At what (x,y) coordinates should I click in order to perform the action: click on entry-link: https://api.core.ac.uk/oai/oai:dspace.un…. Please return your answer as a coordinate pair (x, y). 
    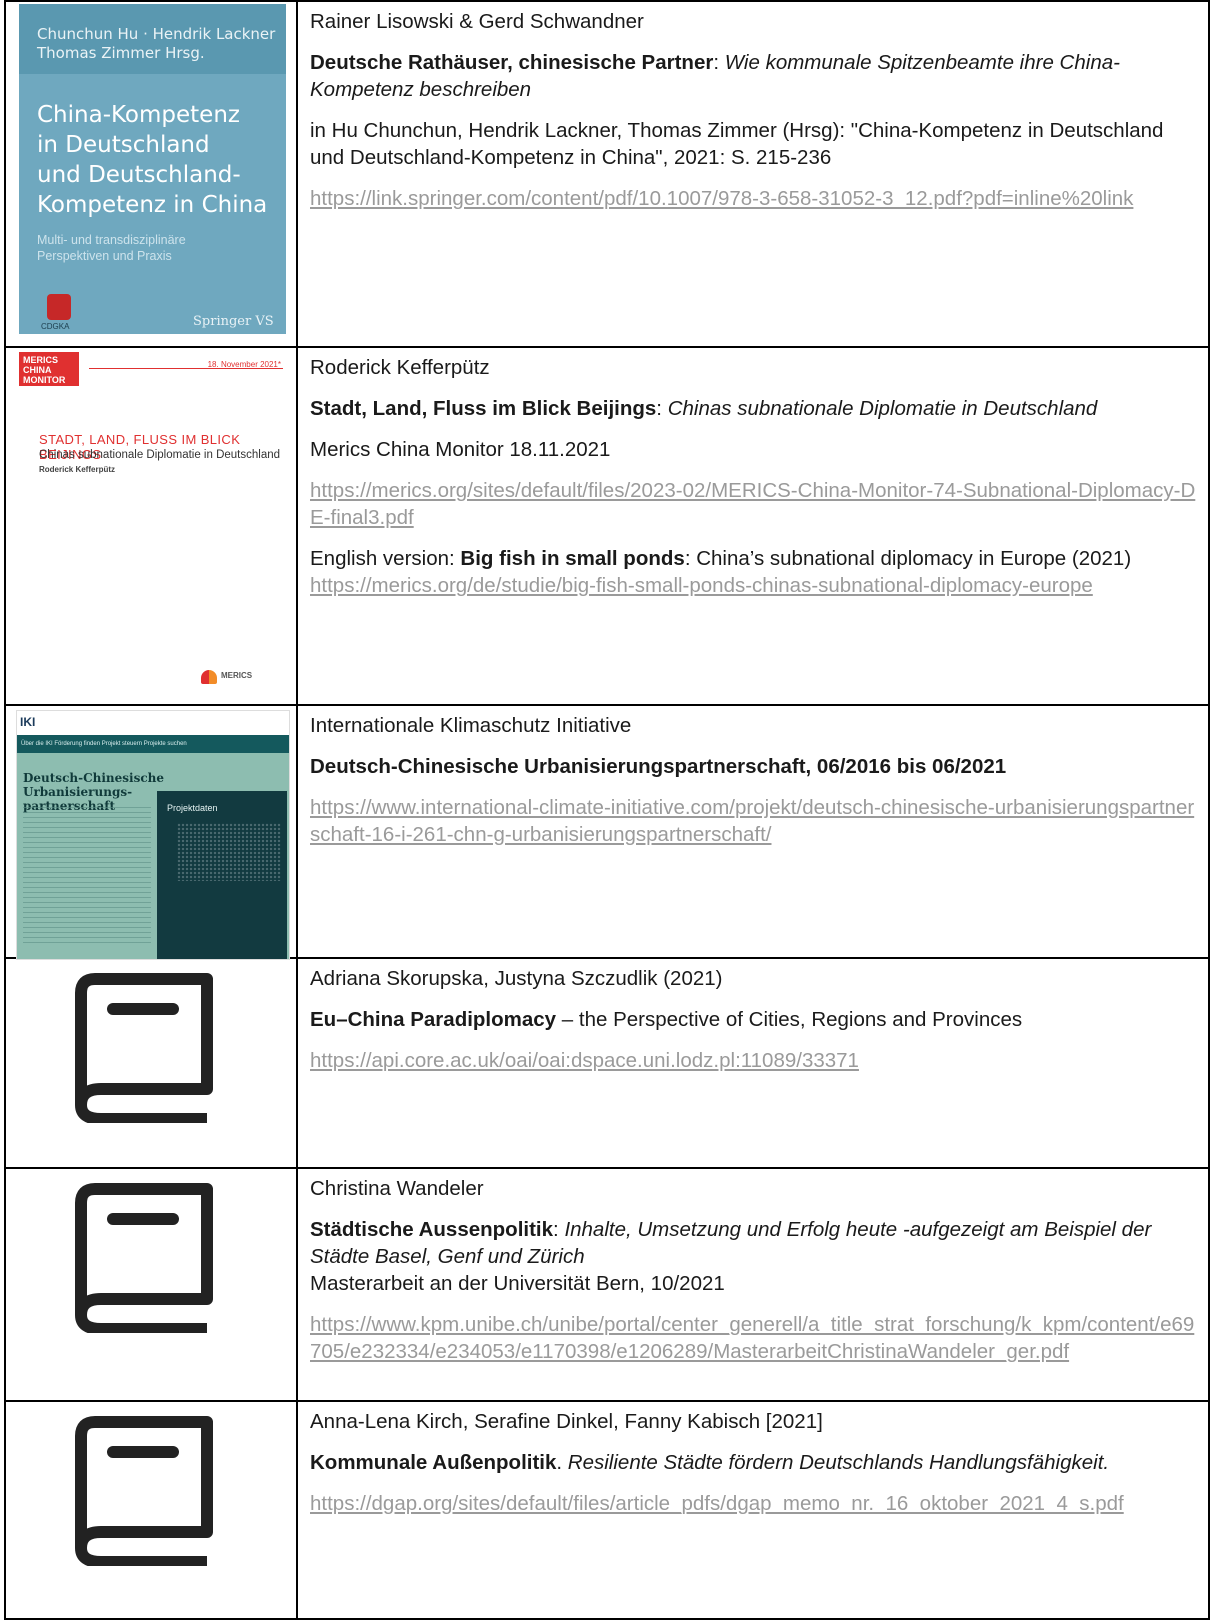
    Looking at the image, I should click on (584, 1060).